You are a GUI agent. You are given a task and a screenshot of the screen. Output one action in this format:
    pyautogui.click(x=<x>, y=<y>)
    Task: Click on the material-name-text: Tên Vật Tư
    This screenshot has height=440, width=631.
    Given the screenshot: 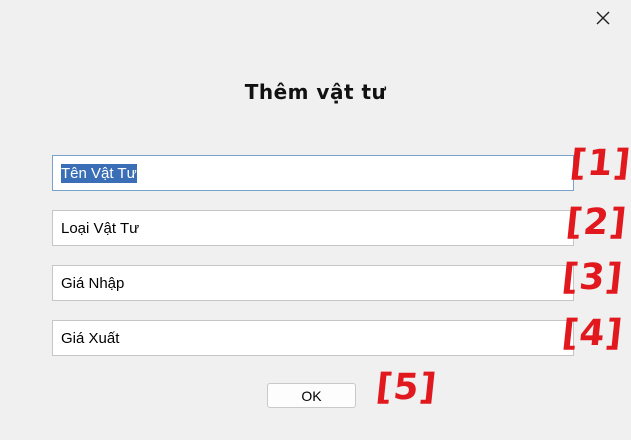 What is the action you would take?
    pyautogui.click(x=99, y=173)
    